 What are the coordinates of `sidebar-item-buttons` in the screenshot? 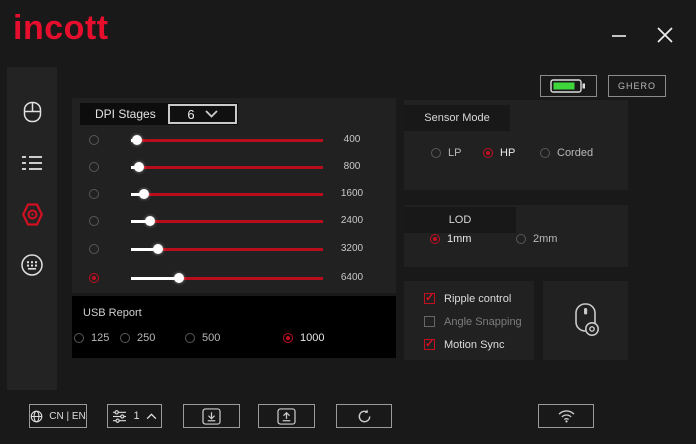 It's located at (32, 112).